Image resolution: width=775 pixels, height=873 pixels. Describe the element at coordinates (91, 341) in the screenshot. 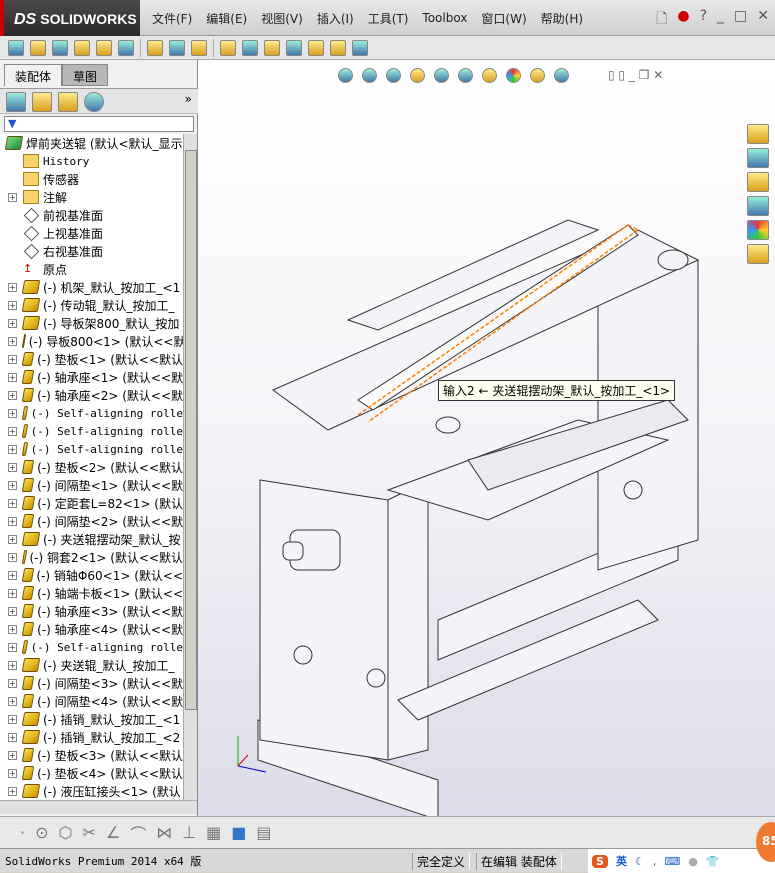

I see `tree-component: + (-) 导板800<1> (默认<<默` at that location.